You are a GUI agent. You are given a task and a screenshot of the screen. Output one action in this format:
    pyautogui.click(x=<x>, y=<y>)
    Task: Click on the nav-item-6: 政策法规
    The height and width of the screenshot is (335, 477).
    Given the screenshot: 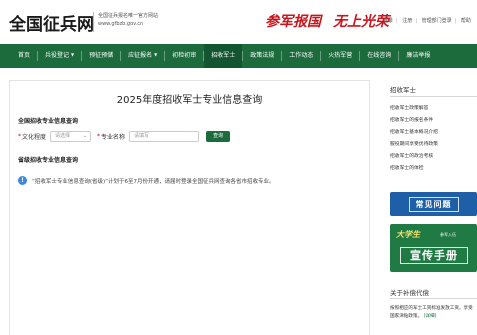 What is the action you would take?
    pyautogui.click(x=262, y=56)
    